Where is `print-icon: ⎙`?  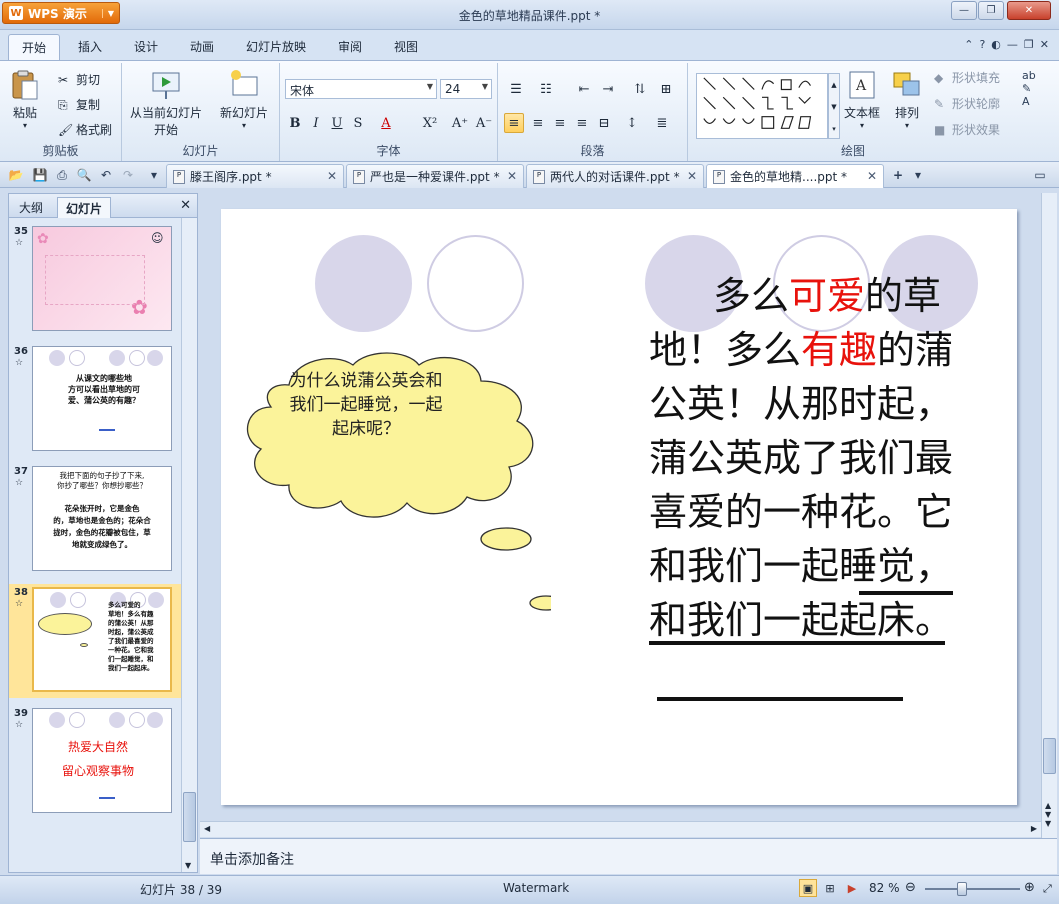
print-icon: ⎙ is located at coordinates (62, 175).